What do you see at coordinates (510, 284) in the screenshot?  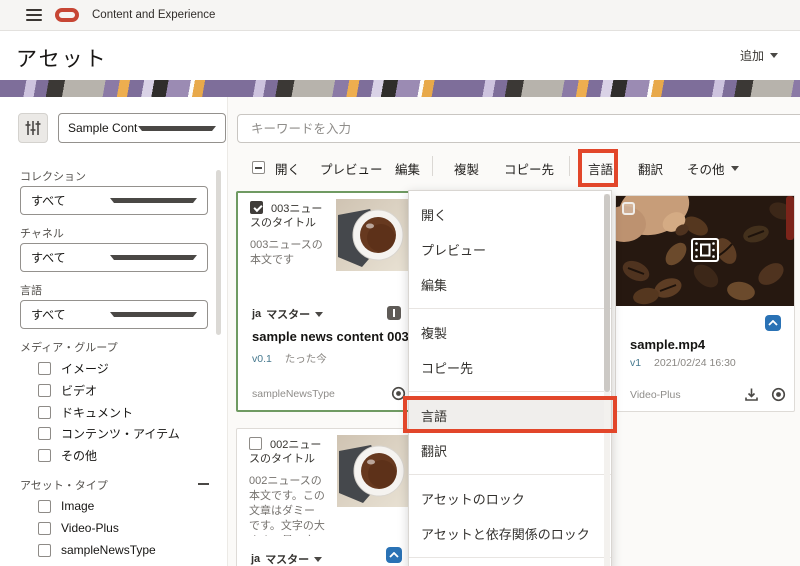 I see `menu-item-edit: 編集` at bounding box center [510, 284].